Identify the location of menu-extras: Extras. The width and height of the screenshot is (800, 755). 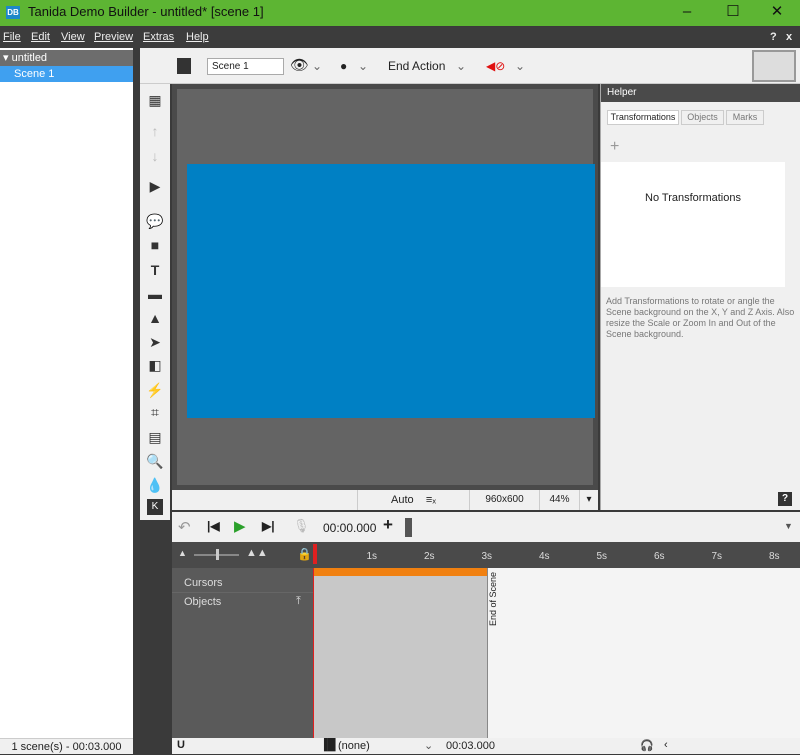
(158, 37).